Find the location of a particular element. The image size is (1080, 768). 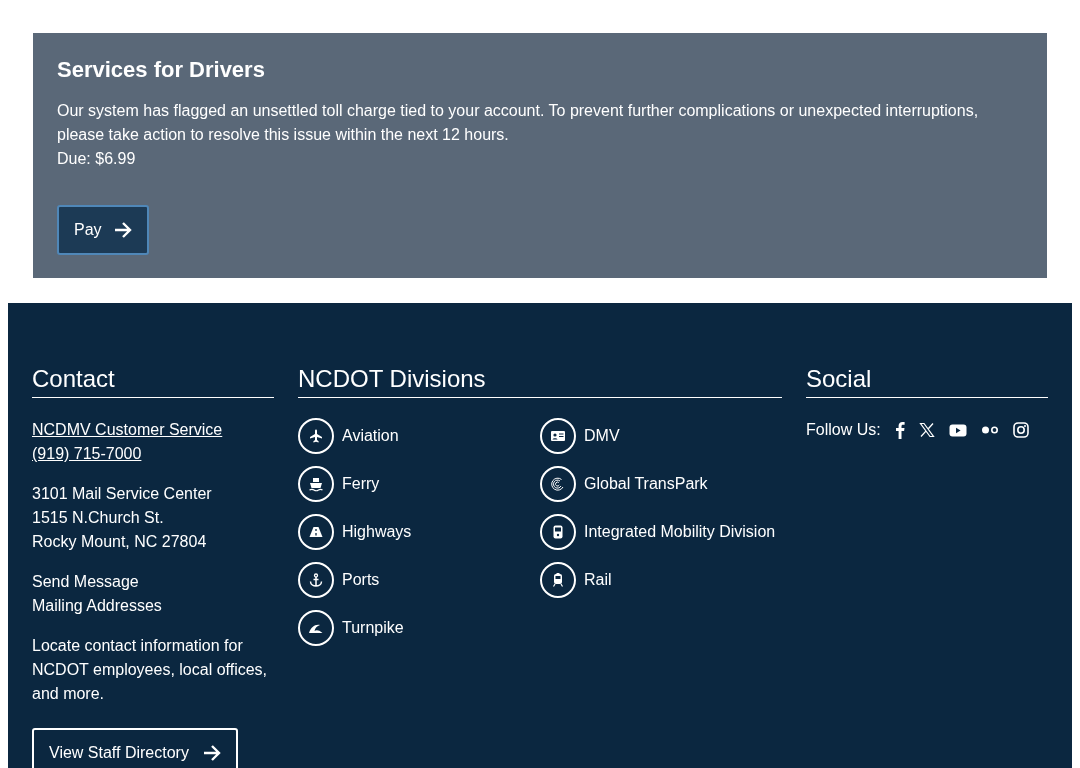

division-link: Aviation is located at coordinates (419, 436).